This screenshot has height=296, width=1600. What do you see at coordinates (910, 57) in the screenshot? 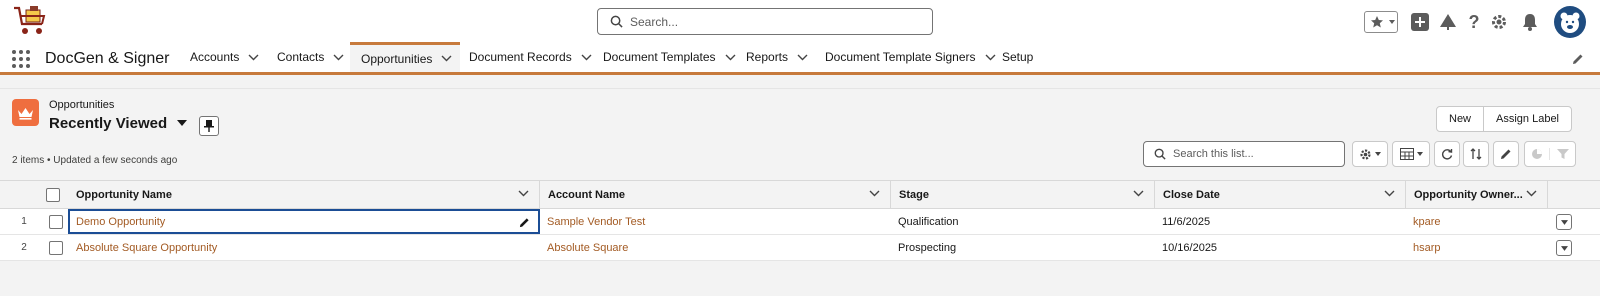
I see `nav-tab-document-template-signers: Document Template Signers` at bounding box center [910, 57].